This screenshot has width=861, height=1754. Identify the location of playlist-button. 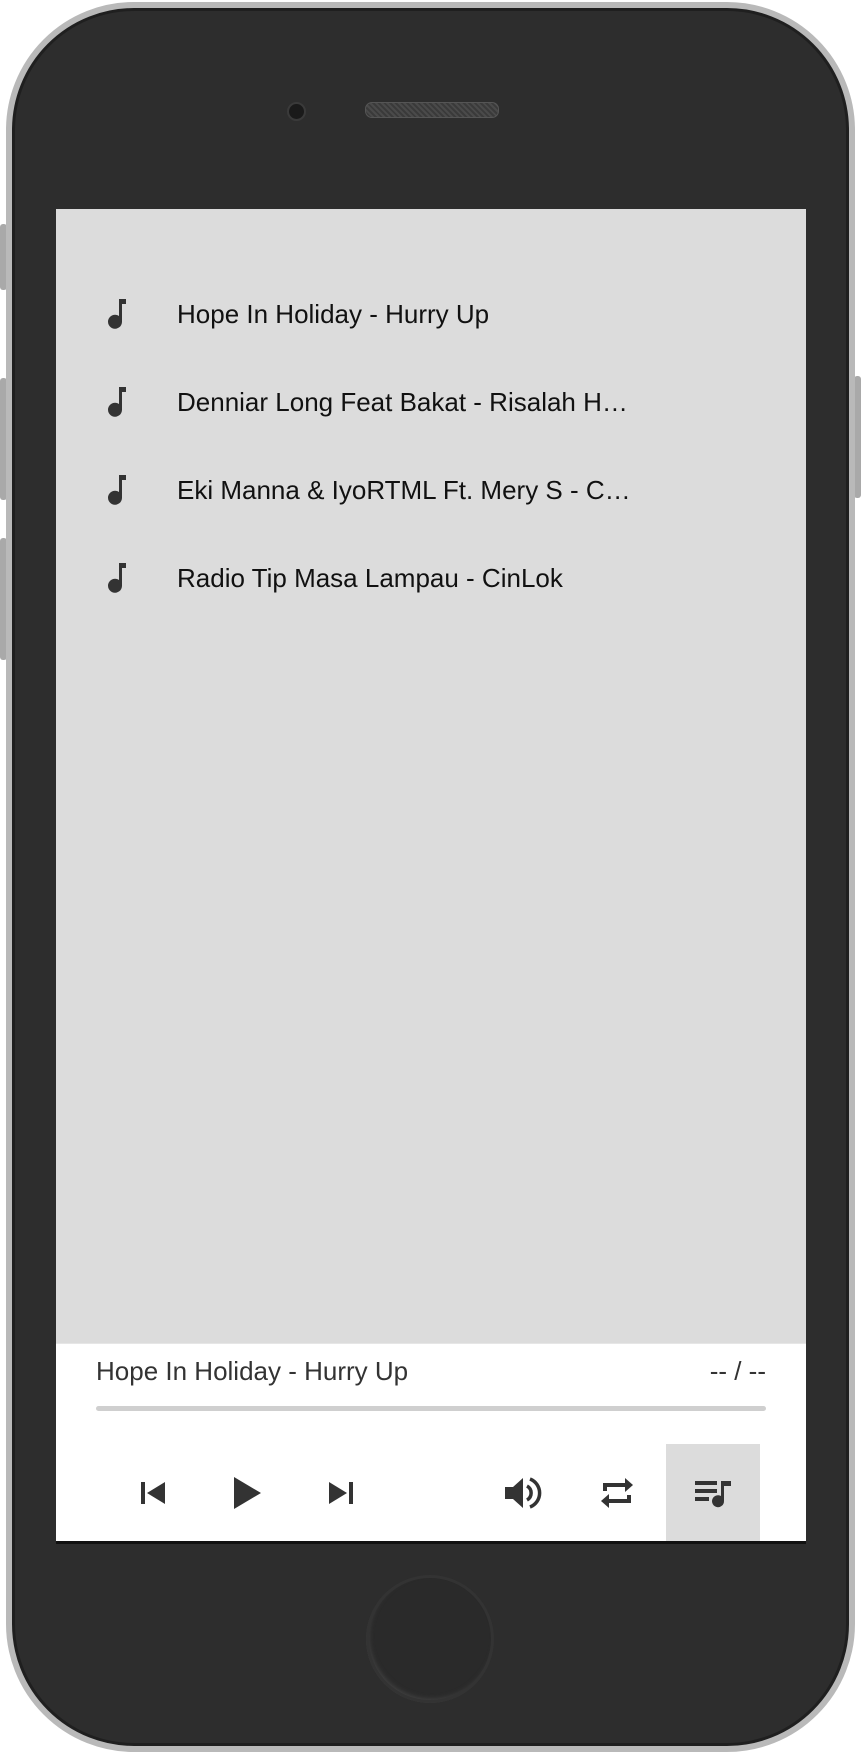
(713, 1493).